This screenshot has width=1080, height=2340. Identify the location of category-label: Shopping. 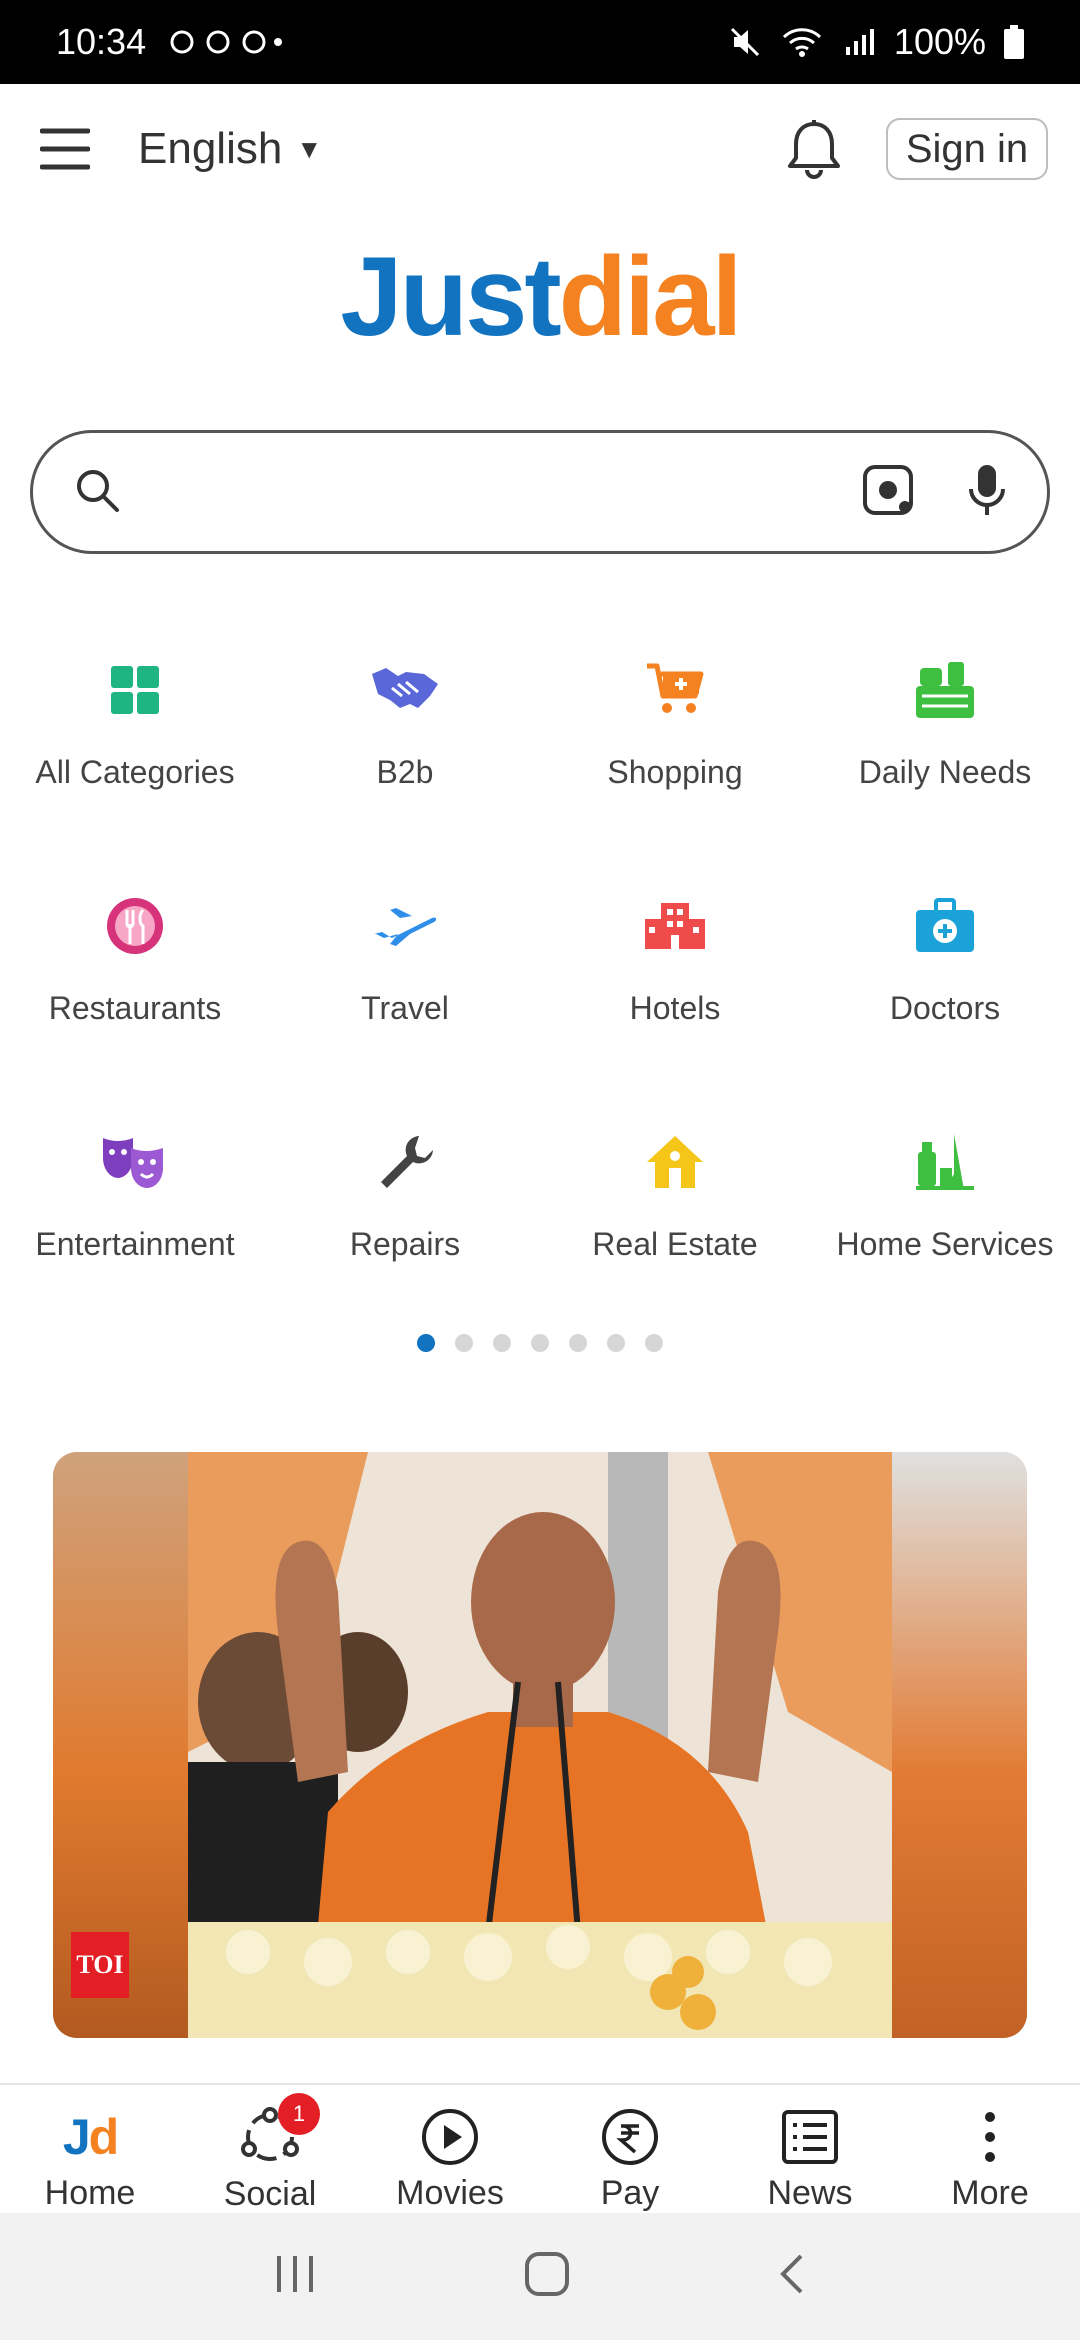
(675, 772).